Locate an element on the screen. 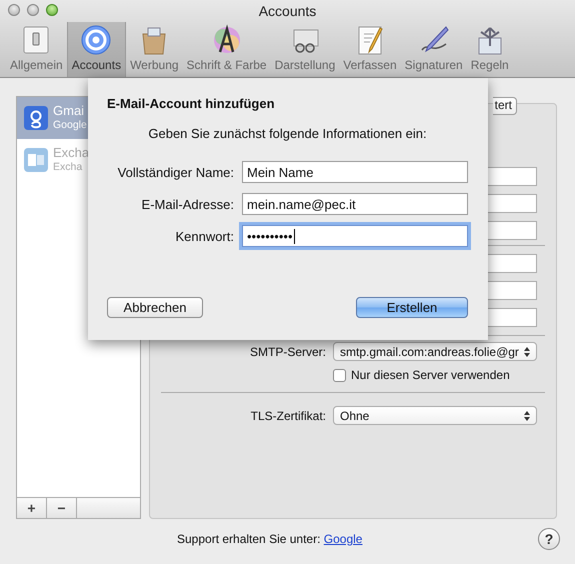 Image resolution: width=575 pixels, height=564 pixels. dialog-prompt: Geben Sie zunächst folgende Informationen ein: is located at coordinates (287, 133).